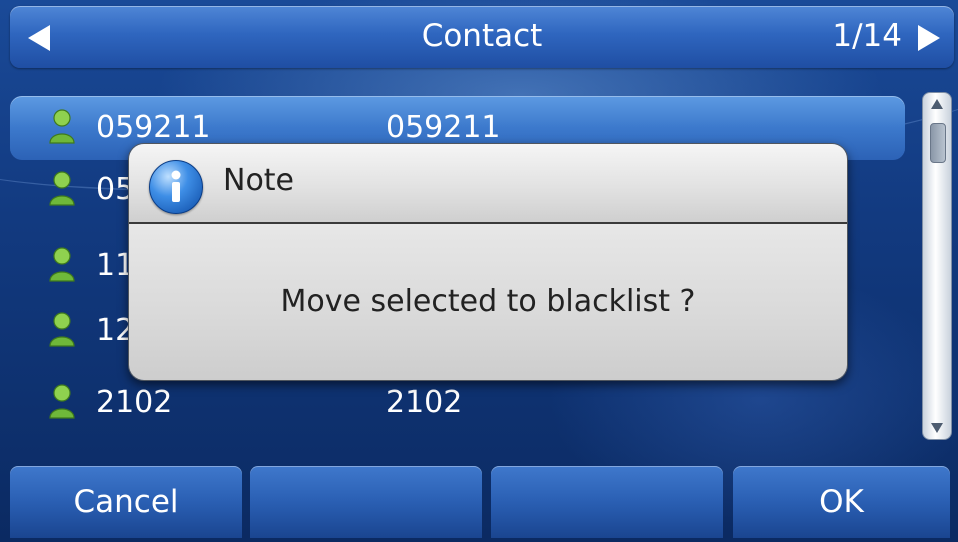  What do you see at coordinates (937, 104) in the screenshot?
I see `scroll-up-arrow-icon` at bounding box center [937, 104].